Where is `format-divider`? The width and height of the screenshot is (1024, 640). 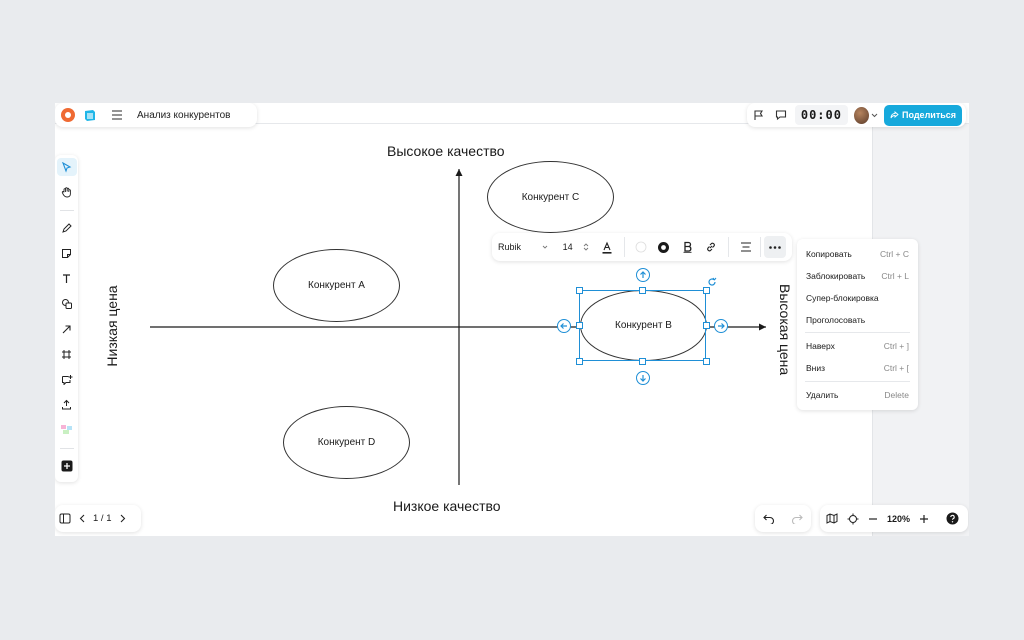 format-divider is located at coordinates (624, 247).